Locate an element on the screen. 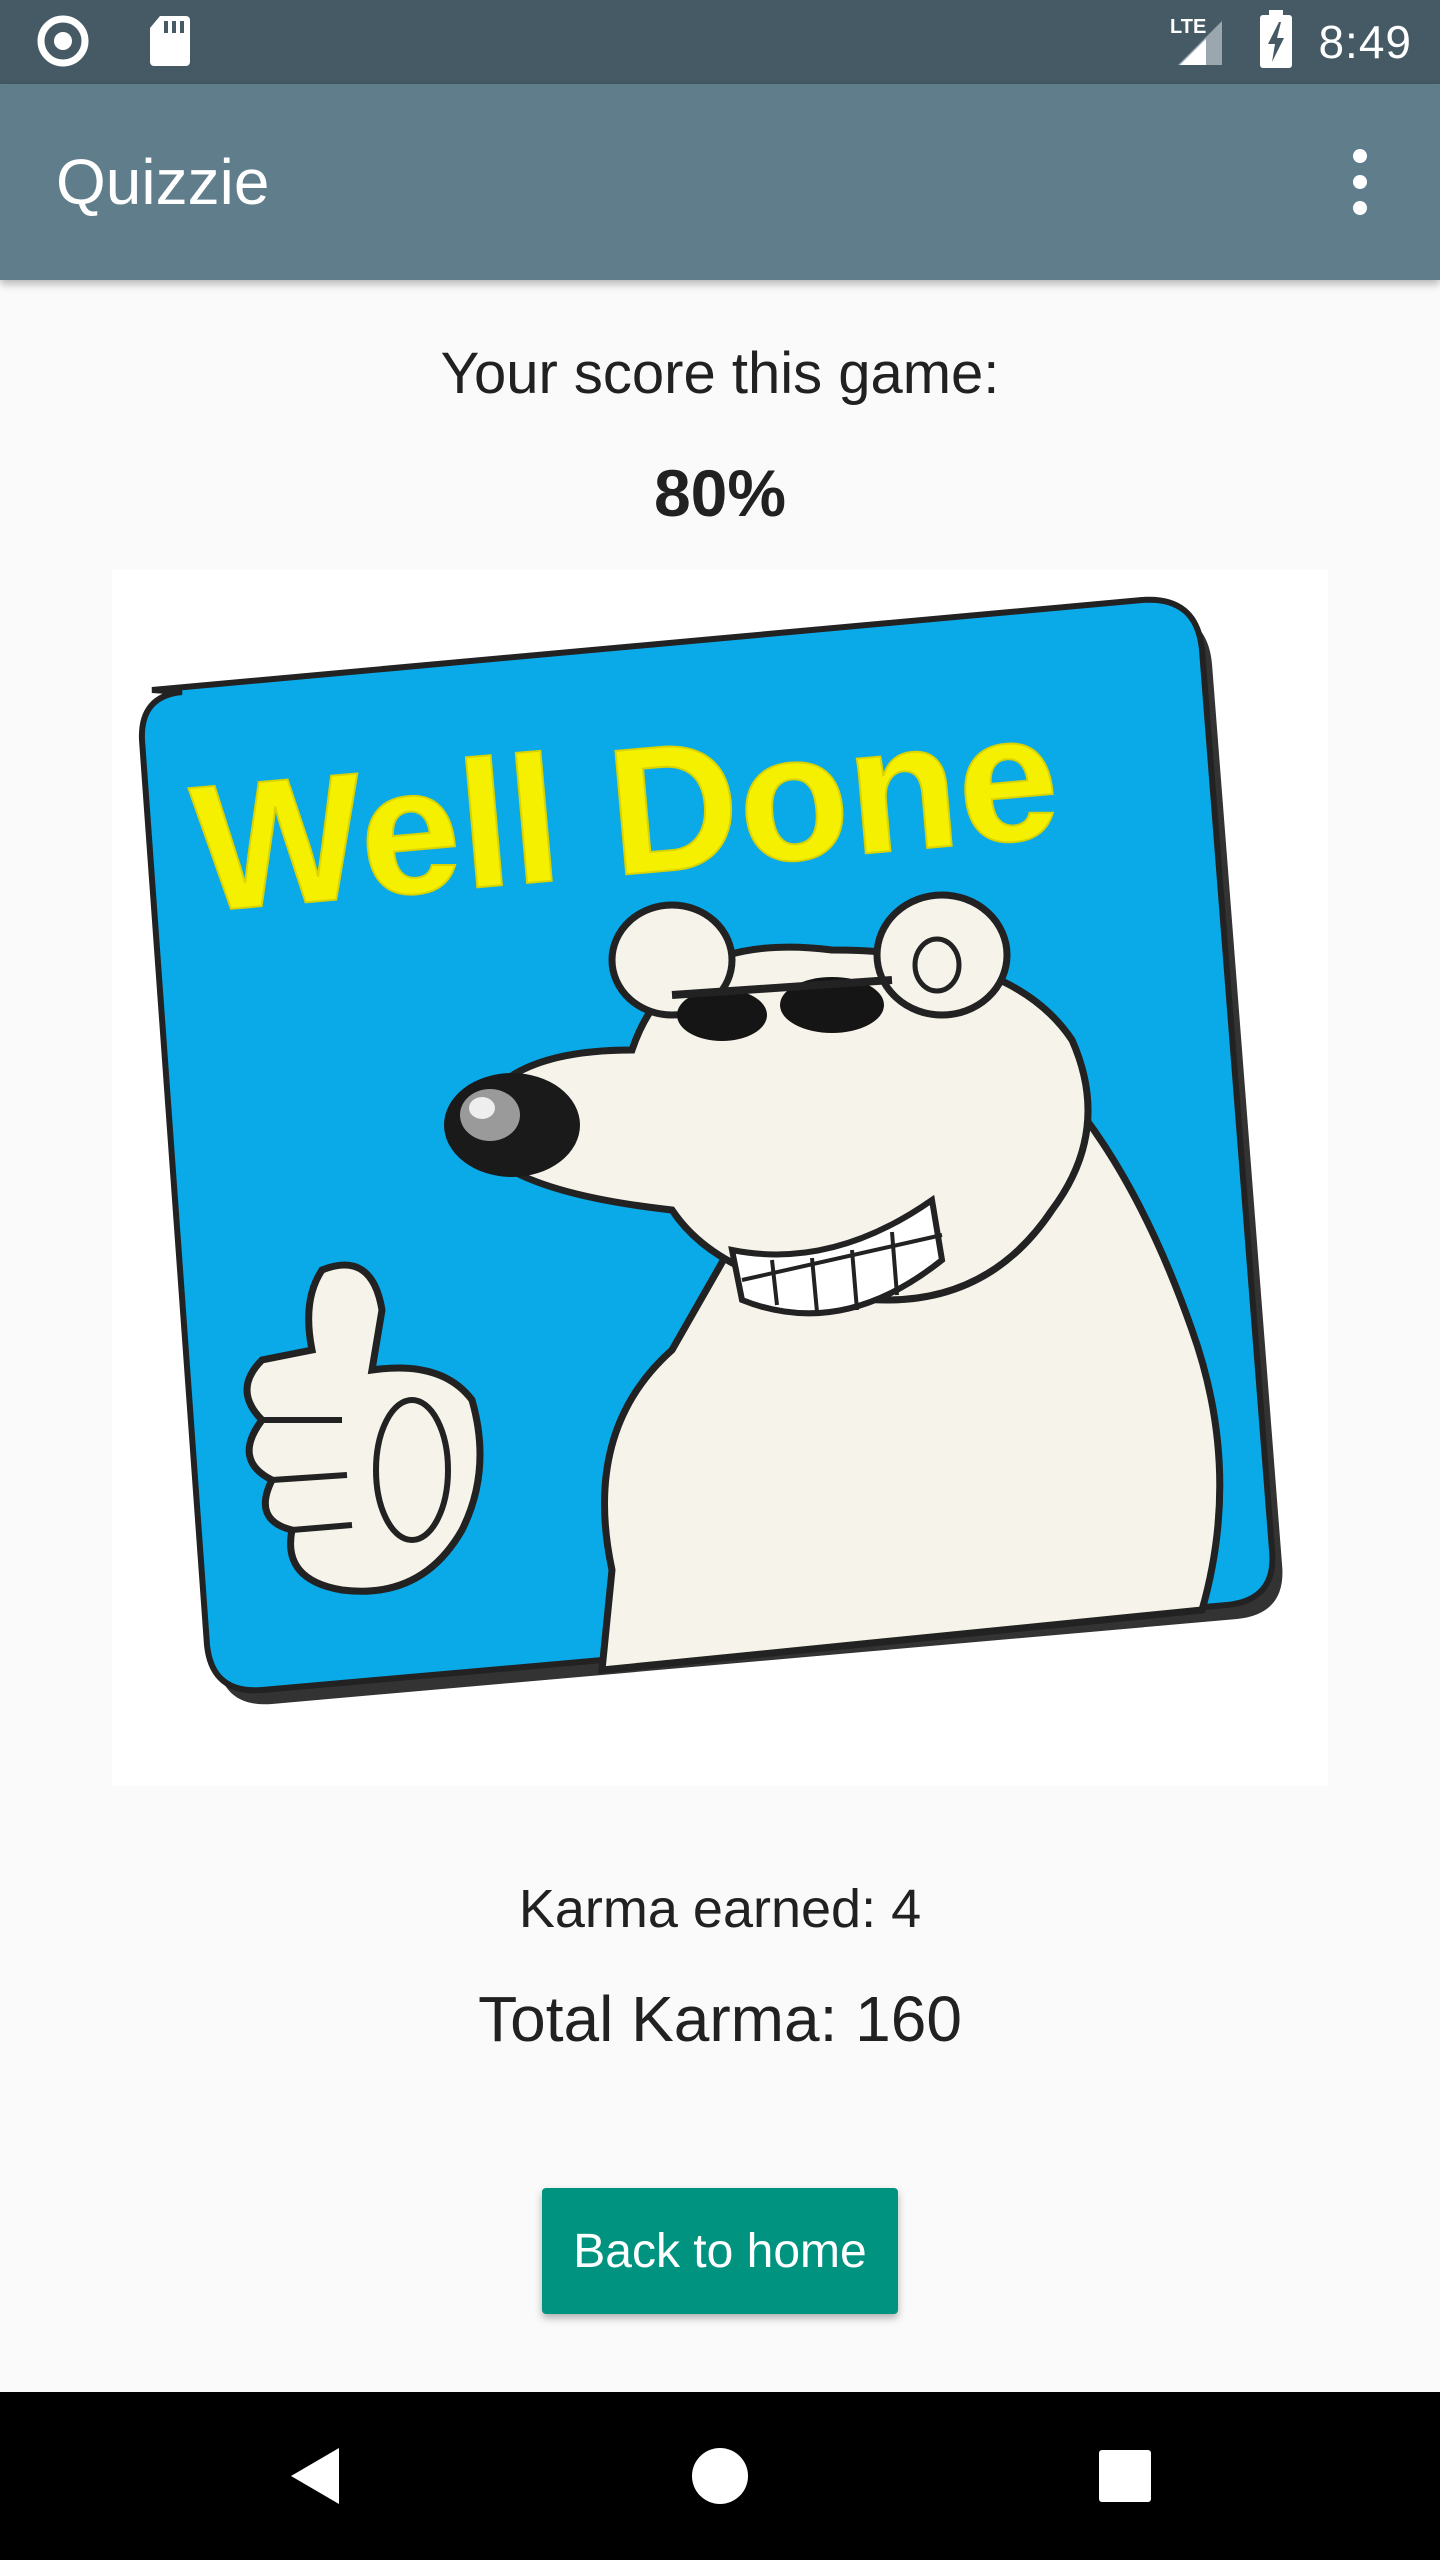 This screenshot has width=1440, height=2560. score-value: 80% is located at coordinates (720, 493).